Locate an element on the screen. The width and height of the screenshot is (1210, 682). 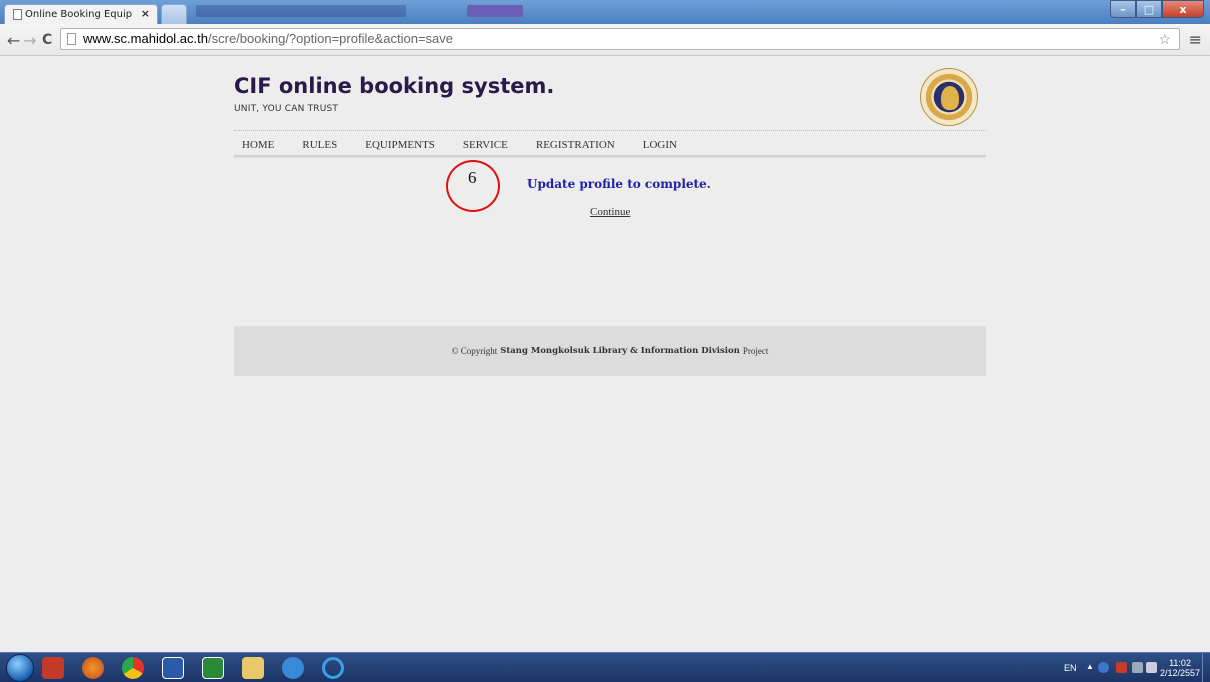
tray-app-icon is located at coordinates (1103, 667).